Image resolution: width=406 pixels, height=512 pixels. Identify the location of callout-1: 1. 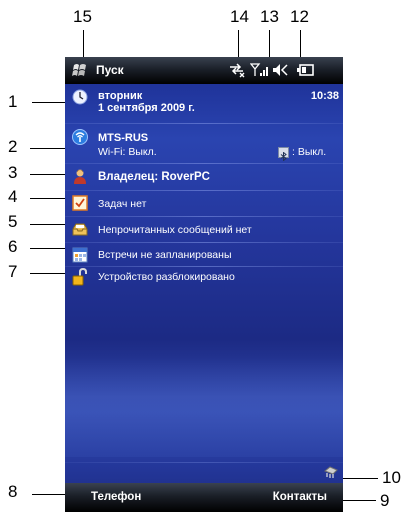
(13, 101).